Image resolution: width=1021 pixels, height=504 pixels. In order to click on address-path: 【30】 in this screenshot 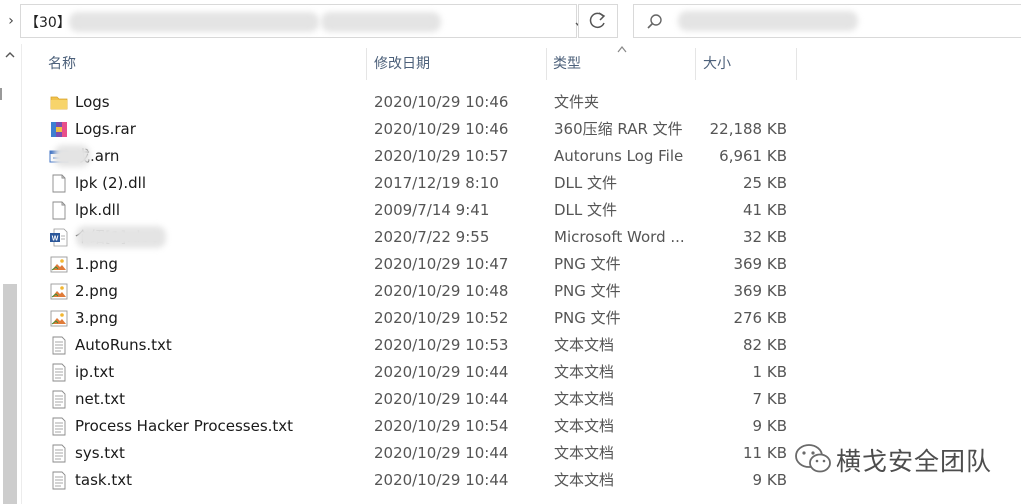, I will do `click(48, 22)`.